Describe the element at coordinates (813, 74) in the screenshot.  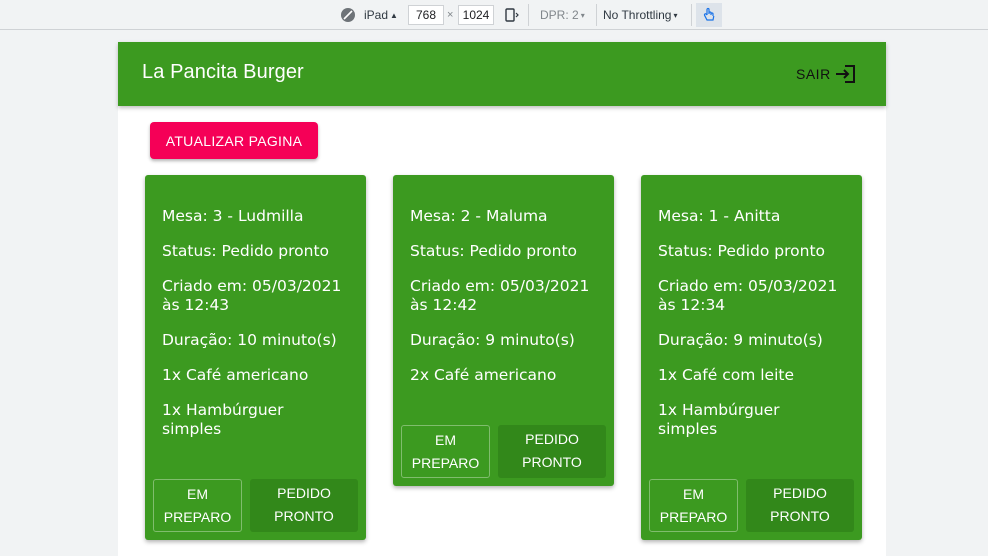
I see `logout-label: SAIR` at that location.